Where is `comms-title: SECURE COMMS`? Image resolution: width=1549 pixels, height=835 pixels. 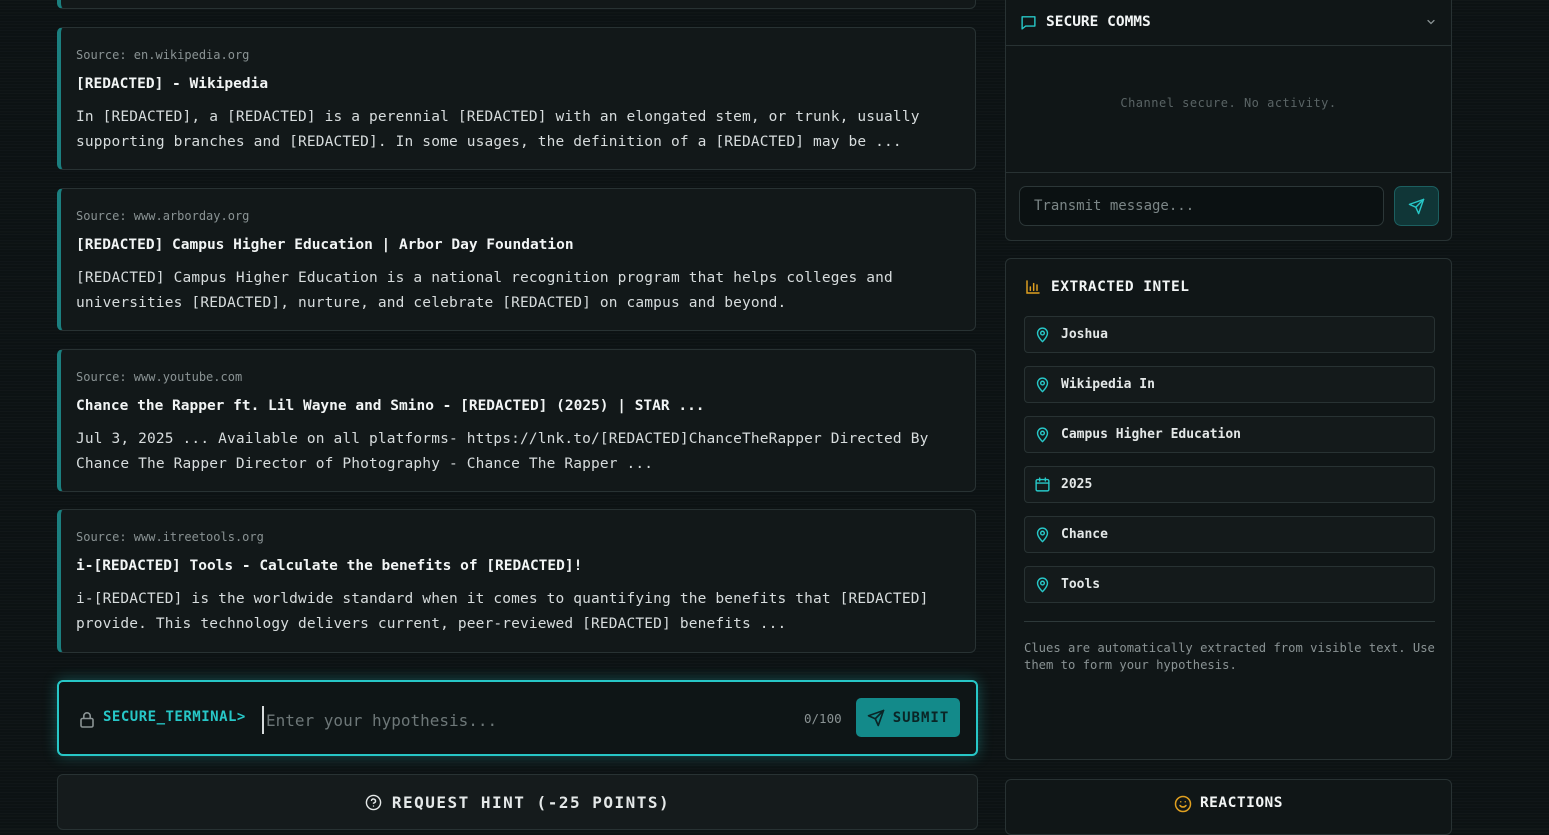 comms-title: SECURE COMMS is located at coordinates (1098, 22).